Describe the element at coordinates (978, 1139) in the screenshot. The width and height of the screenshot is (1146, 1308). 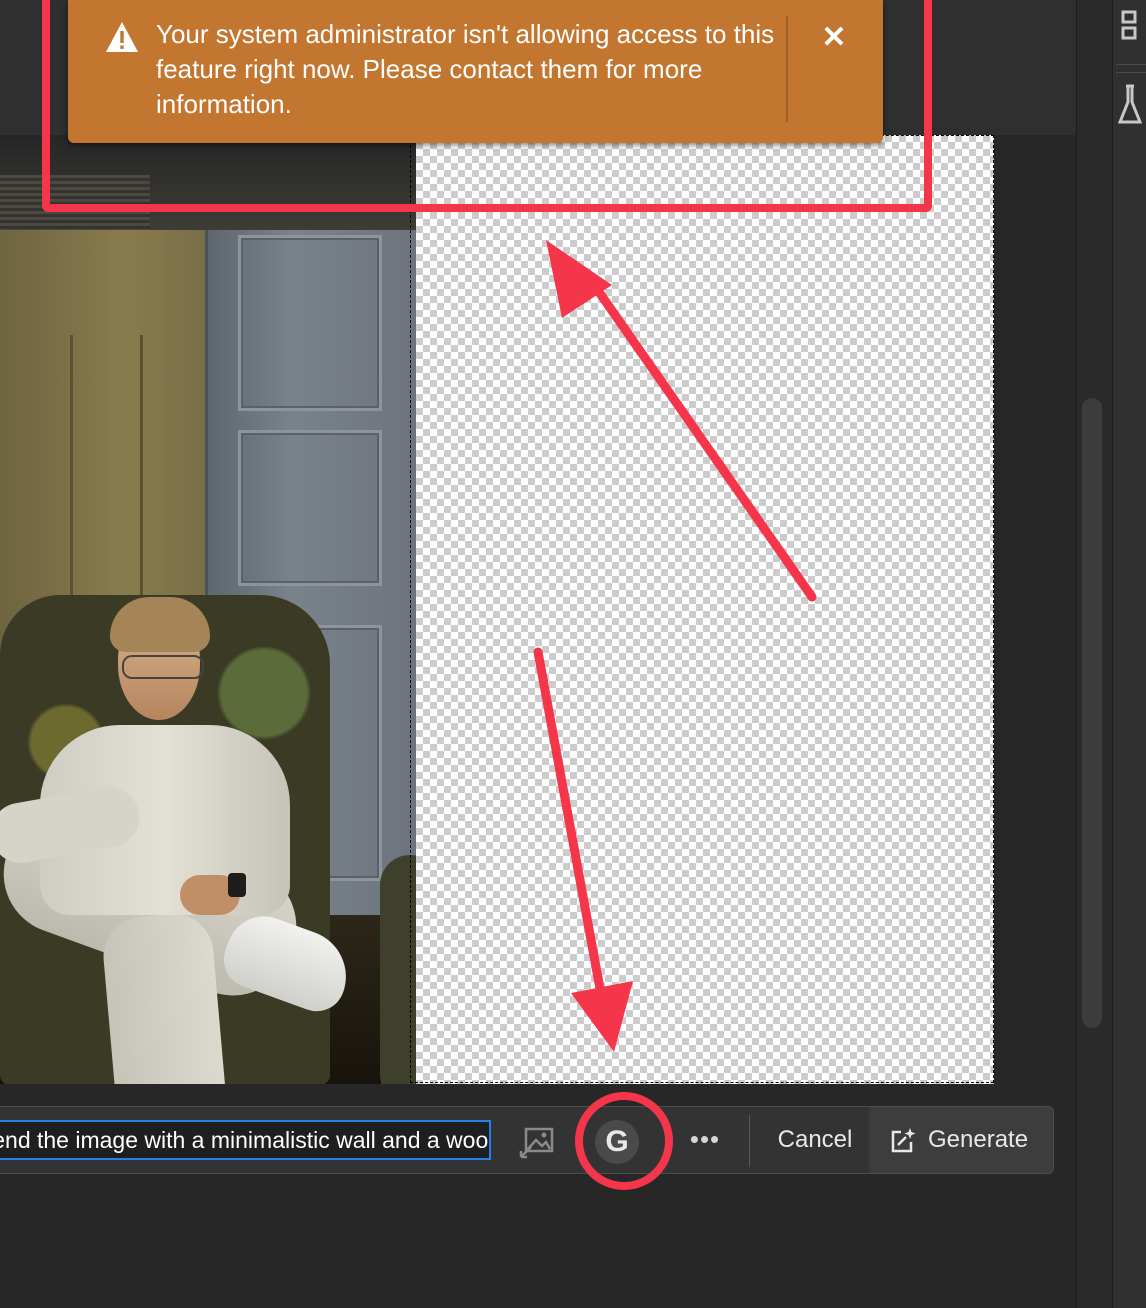
I see `generate-label: Generate` at that location.